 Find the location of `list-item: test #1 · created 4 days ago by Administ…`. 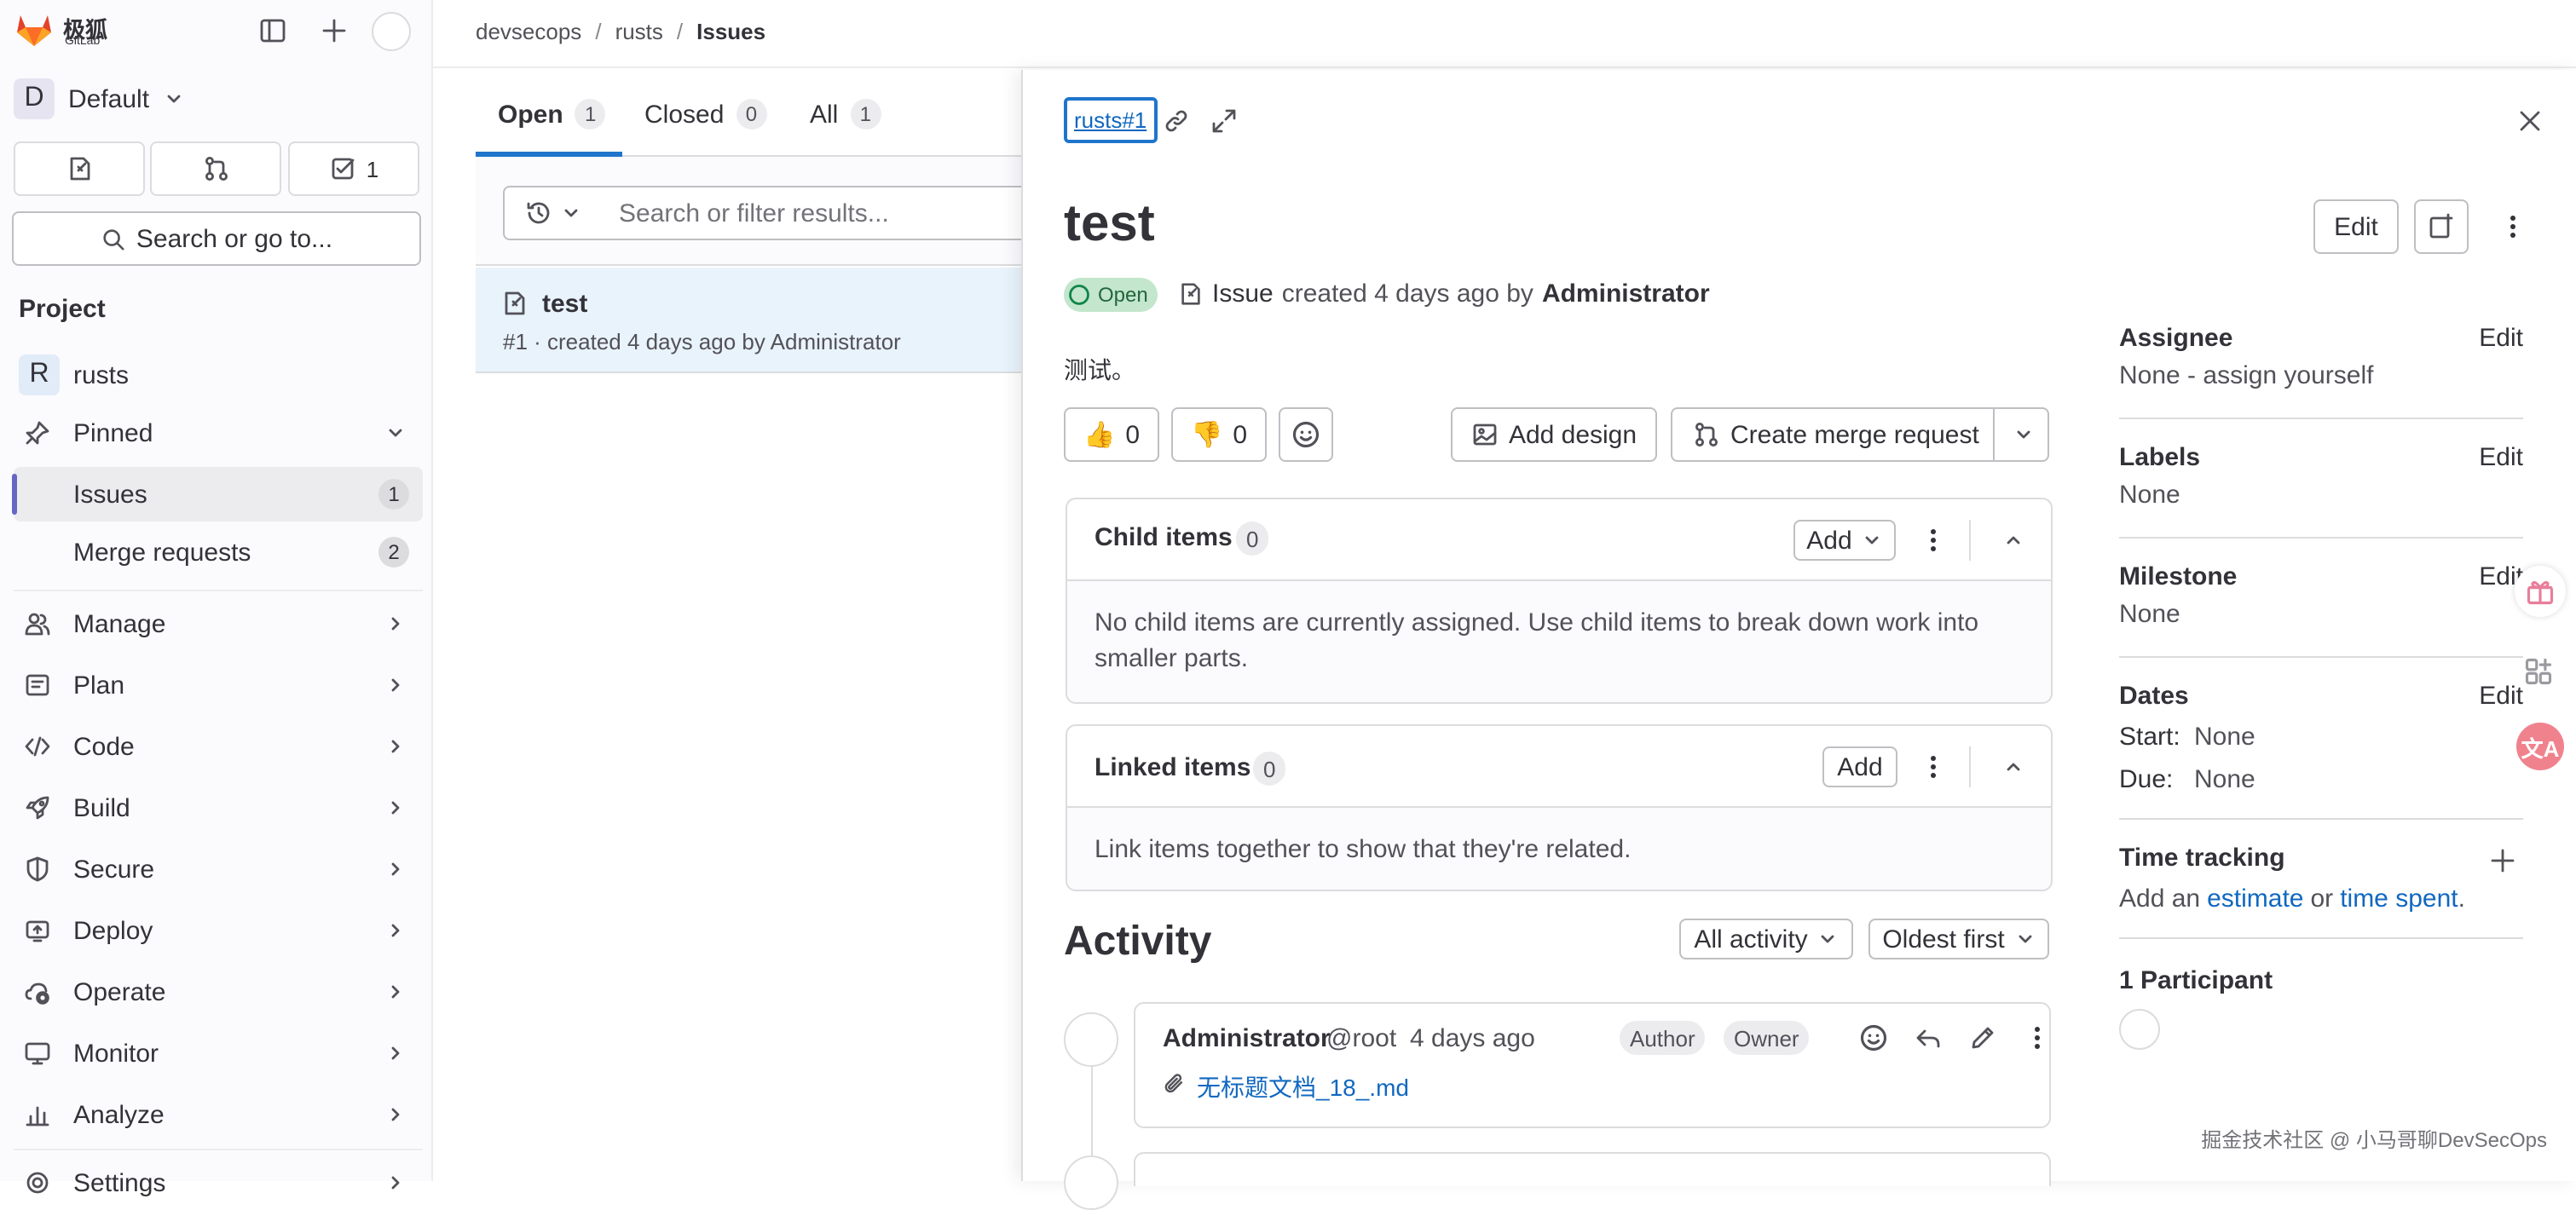

list-item: test #1 · created 4 days ago by Administ… is located at coordinates (757, 320).